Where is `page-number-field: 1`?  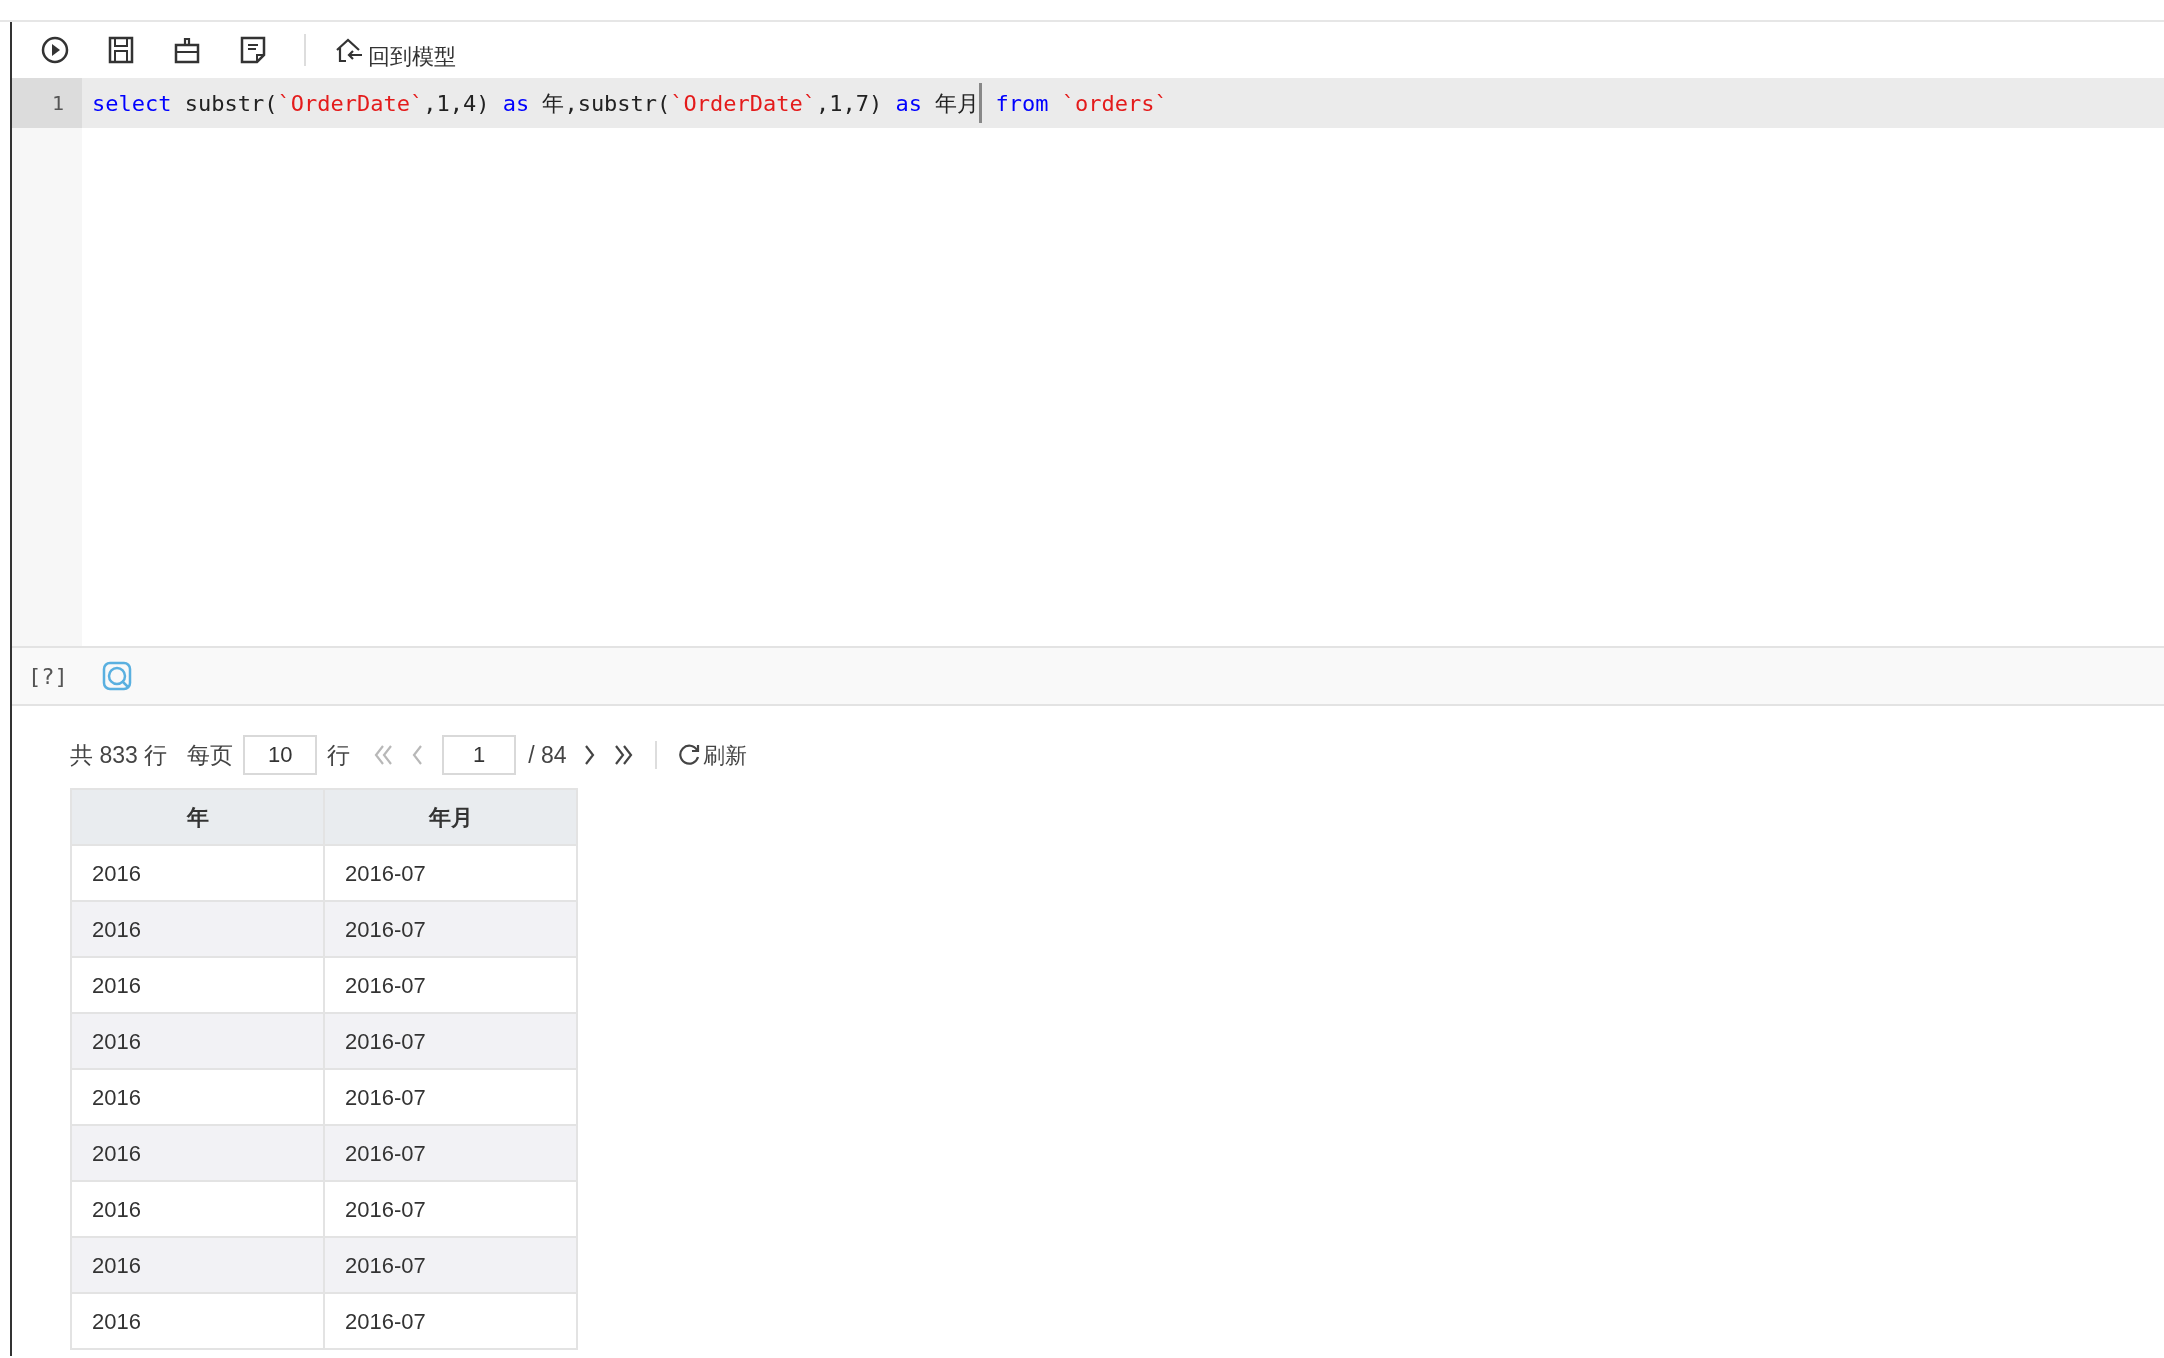 page-number-field: 1 is located at coordinates (479, 755).